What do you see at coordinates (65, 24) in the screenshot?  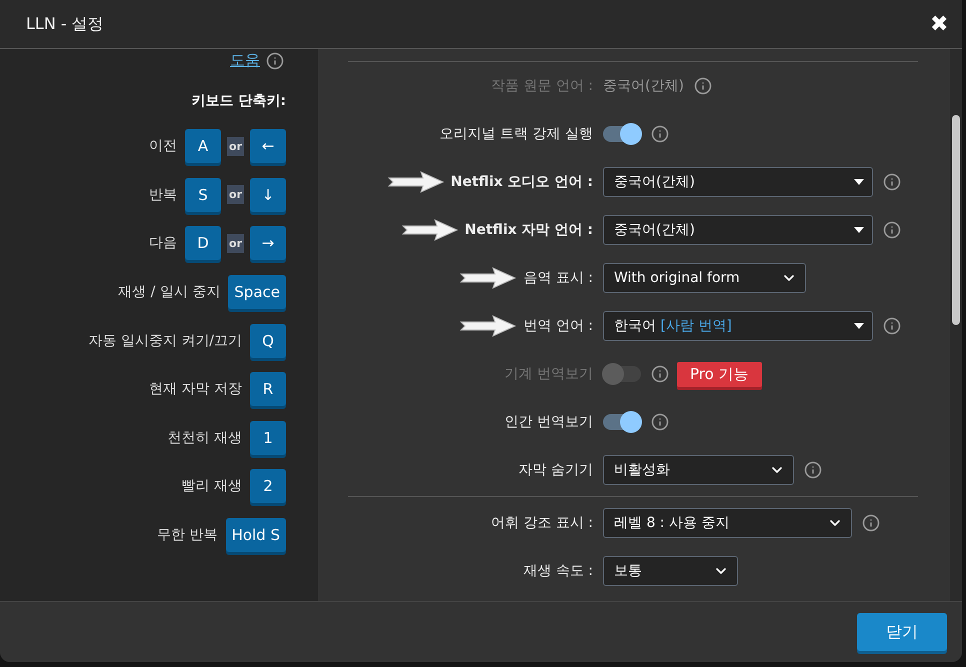 I see `window-title: LLN - 설정` at bounding box center [65, 24].